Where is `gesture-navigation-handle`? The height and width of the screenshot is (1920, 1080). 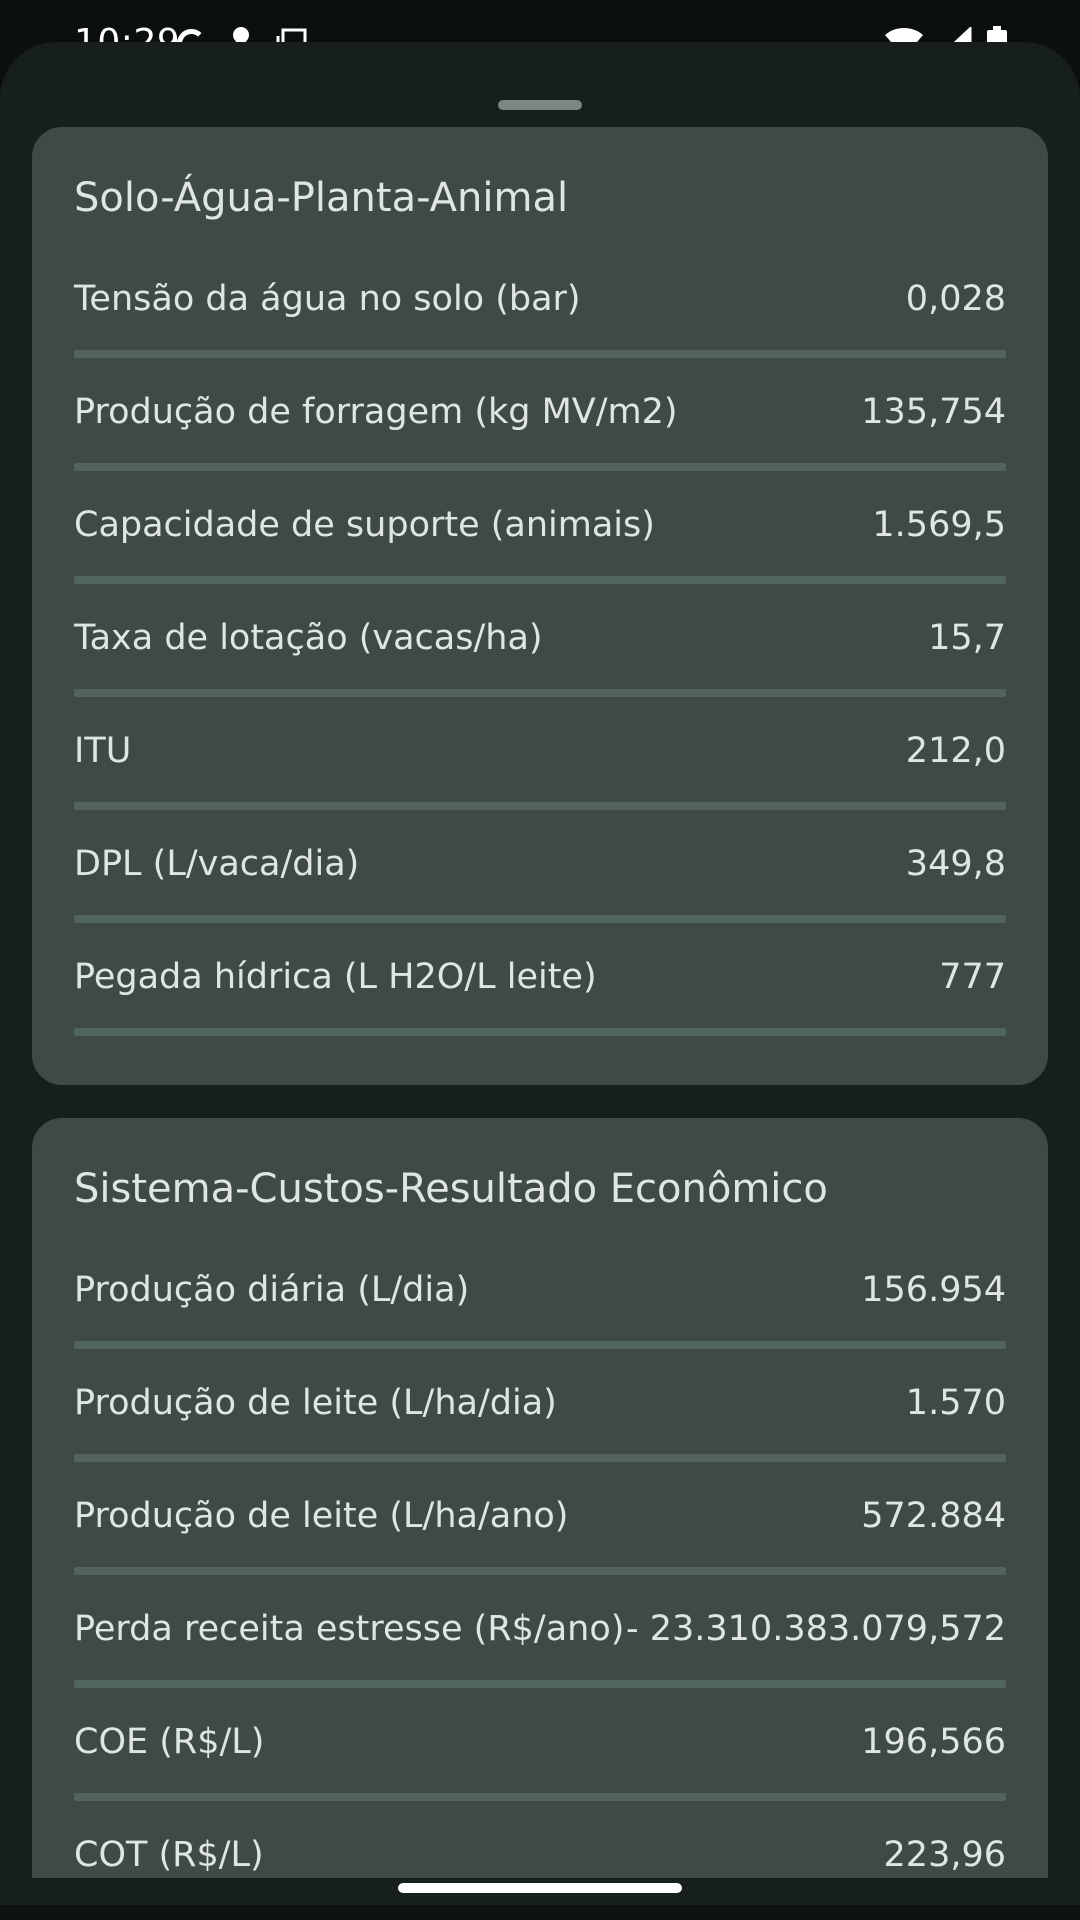 gesture-navigation-handle is located at coordinates (540, 1888).